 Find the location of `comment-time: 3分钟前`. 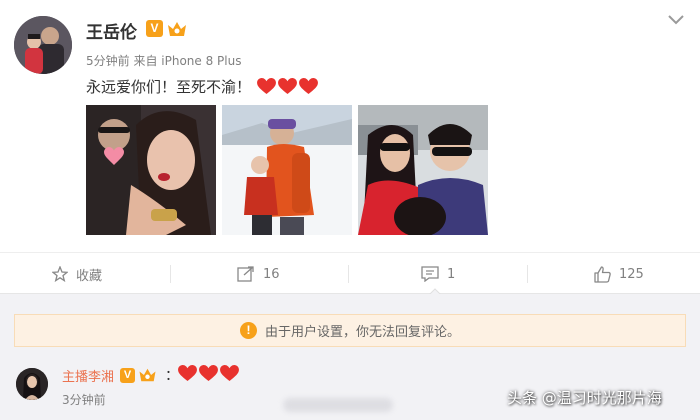

comment-time: 3分钟前 is located at coordinates (84, 400).